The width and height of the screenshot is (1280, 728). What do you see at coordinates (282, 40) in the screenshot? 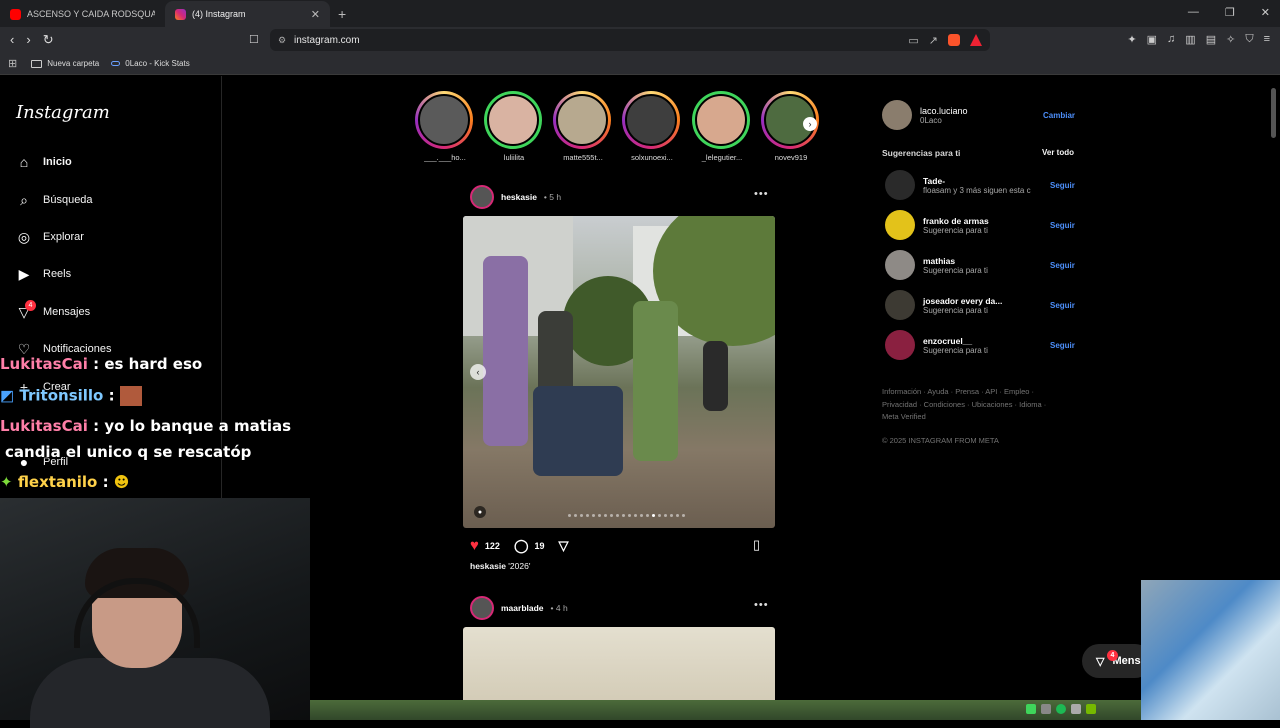
I see `site-settings-icon: ⚙` at bounding box center [282, 40].